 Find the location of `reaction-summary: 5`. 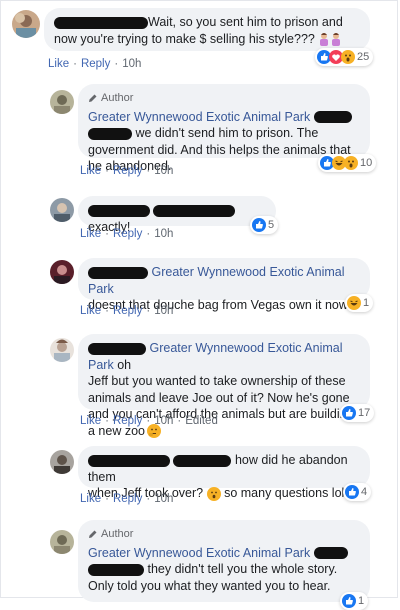

reaction-summary: 5 is located at coordinates (264, 225).